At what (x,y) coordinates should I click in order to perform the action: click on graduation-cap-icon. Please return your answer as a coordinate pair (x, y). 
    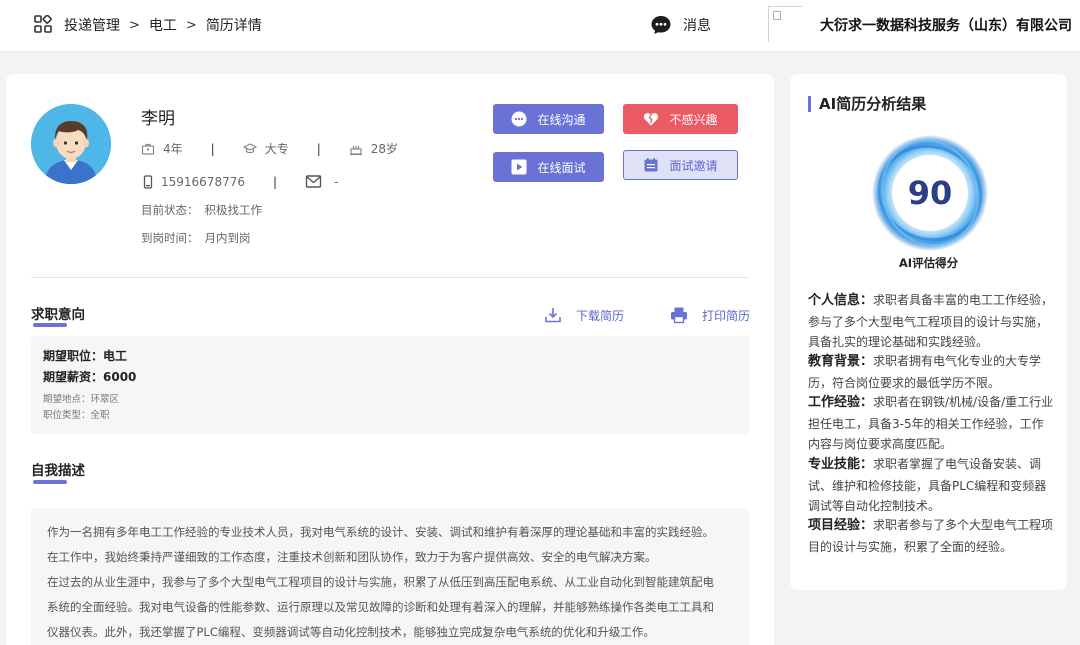
    Looking at the image, I should click on (249, 147).